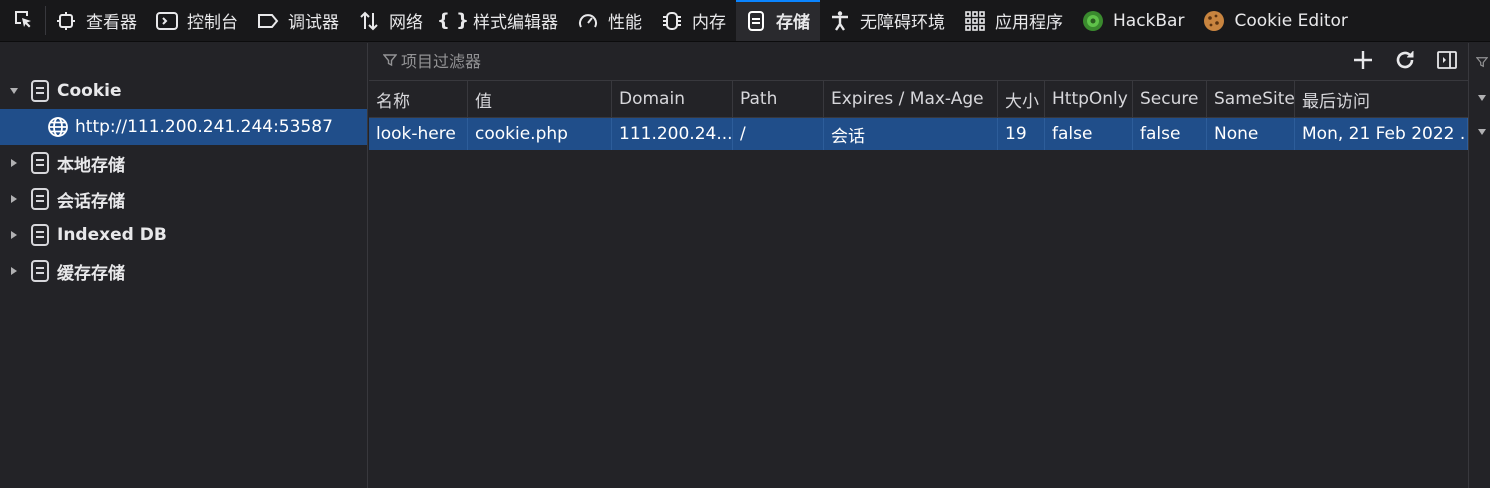 Image resolution: width=1490 pixels, height=488 pixels. Describe the element at coordinates (183, 199) in the screenshot. I see `tree-item-session-storage: 会话存储` at that location.